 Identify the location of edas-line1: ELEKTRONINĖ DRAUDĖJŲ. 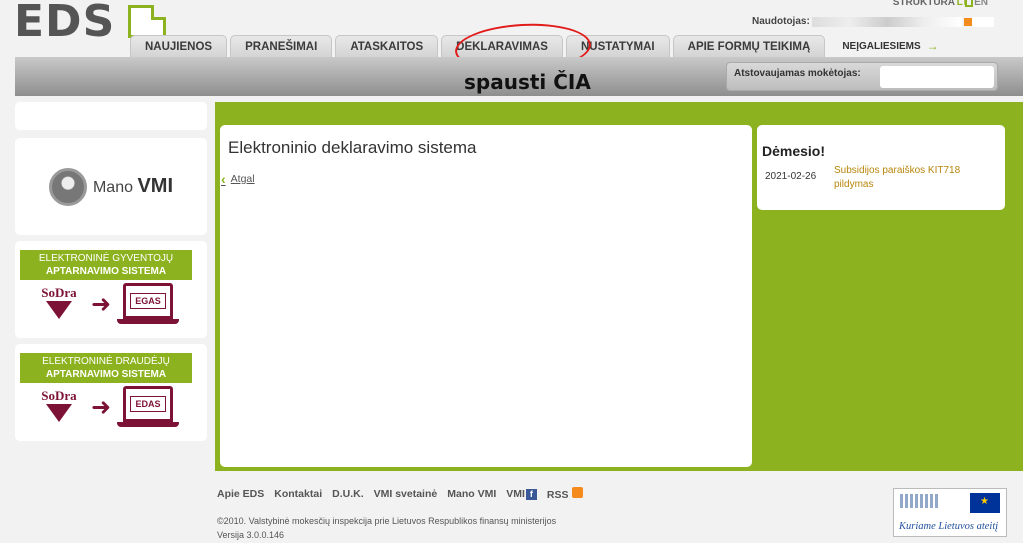
(106, 361).